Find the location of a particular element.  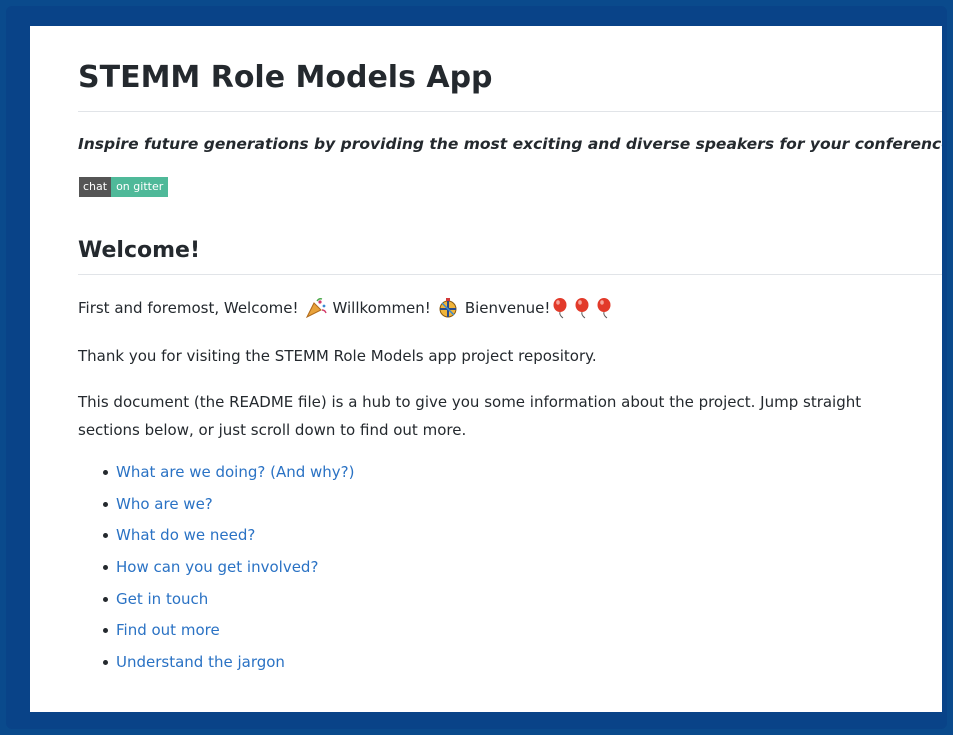

link-find-out-more: Find out more is located at coordinates (168, 630).